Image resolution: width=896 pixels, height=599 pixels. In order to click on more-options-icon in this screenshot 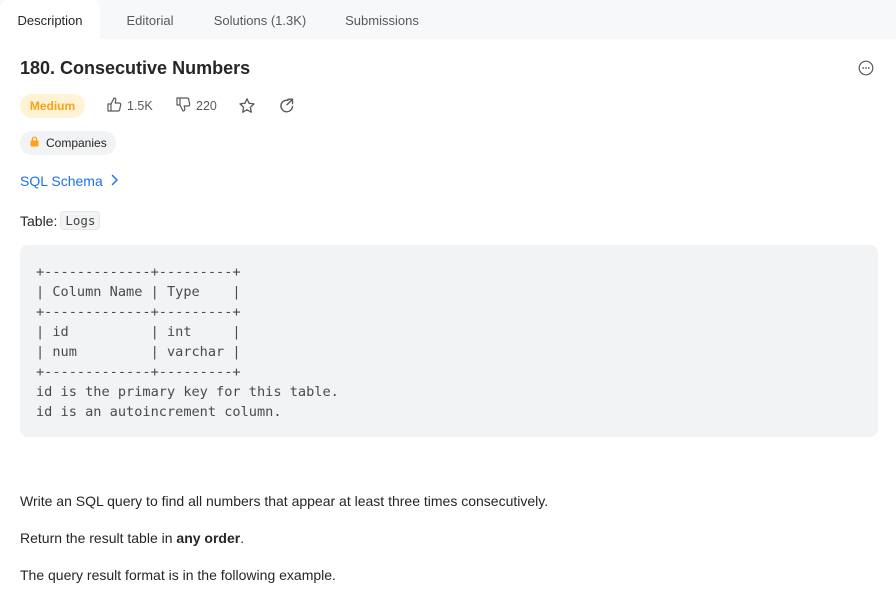, I will do `click(866, 68)`.